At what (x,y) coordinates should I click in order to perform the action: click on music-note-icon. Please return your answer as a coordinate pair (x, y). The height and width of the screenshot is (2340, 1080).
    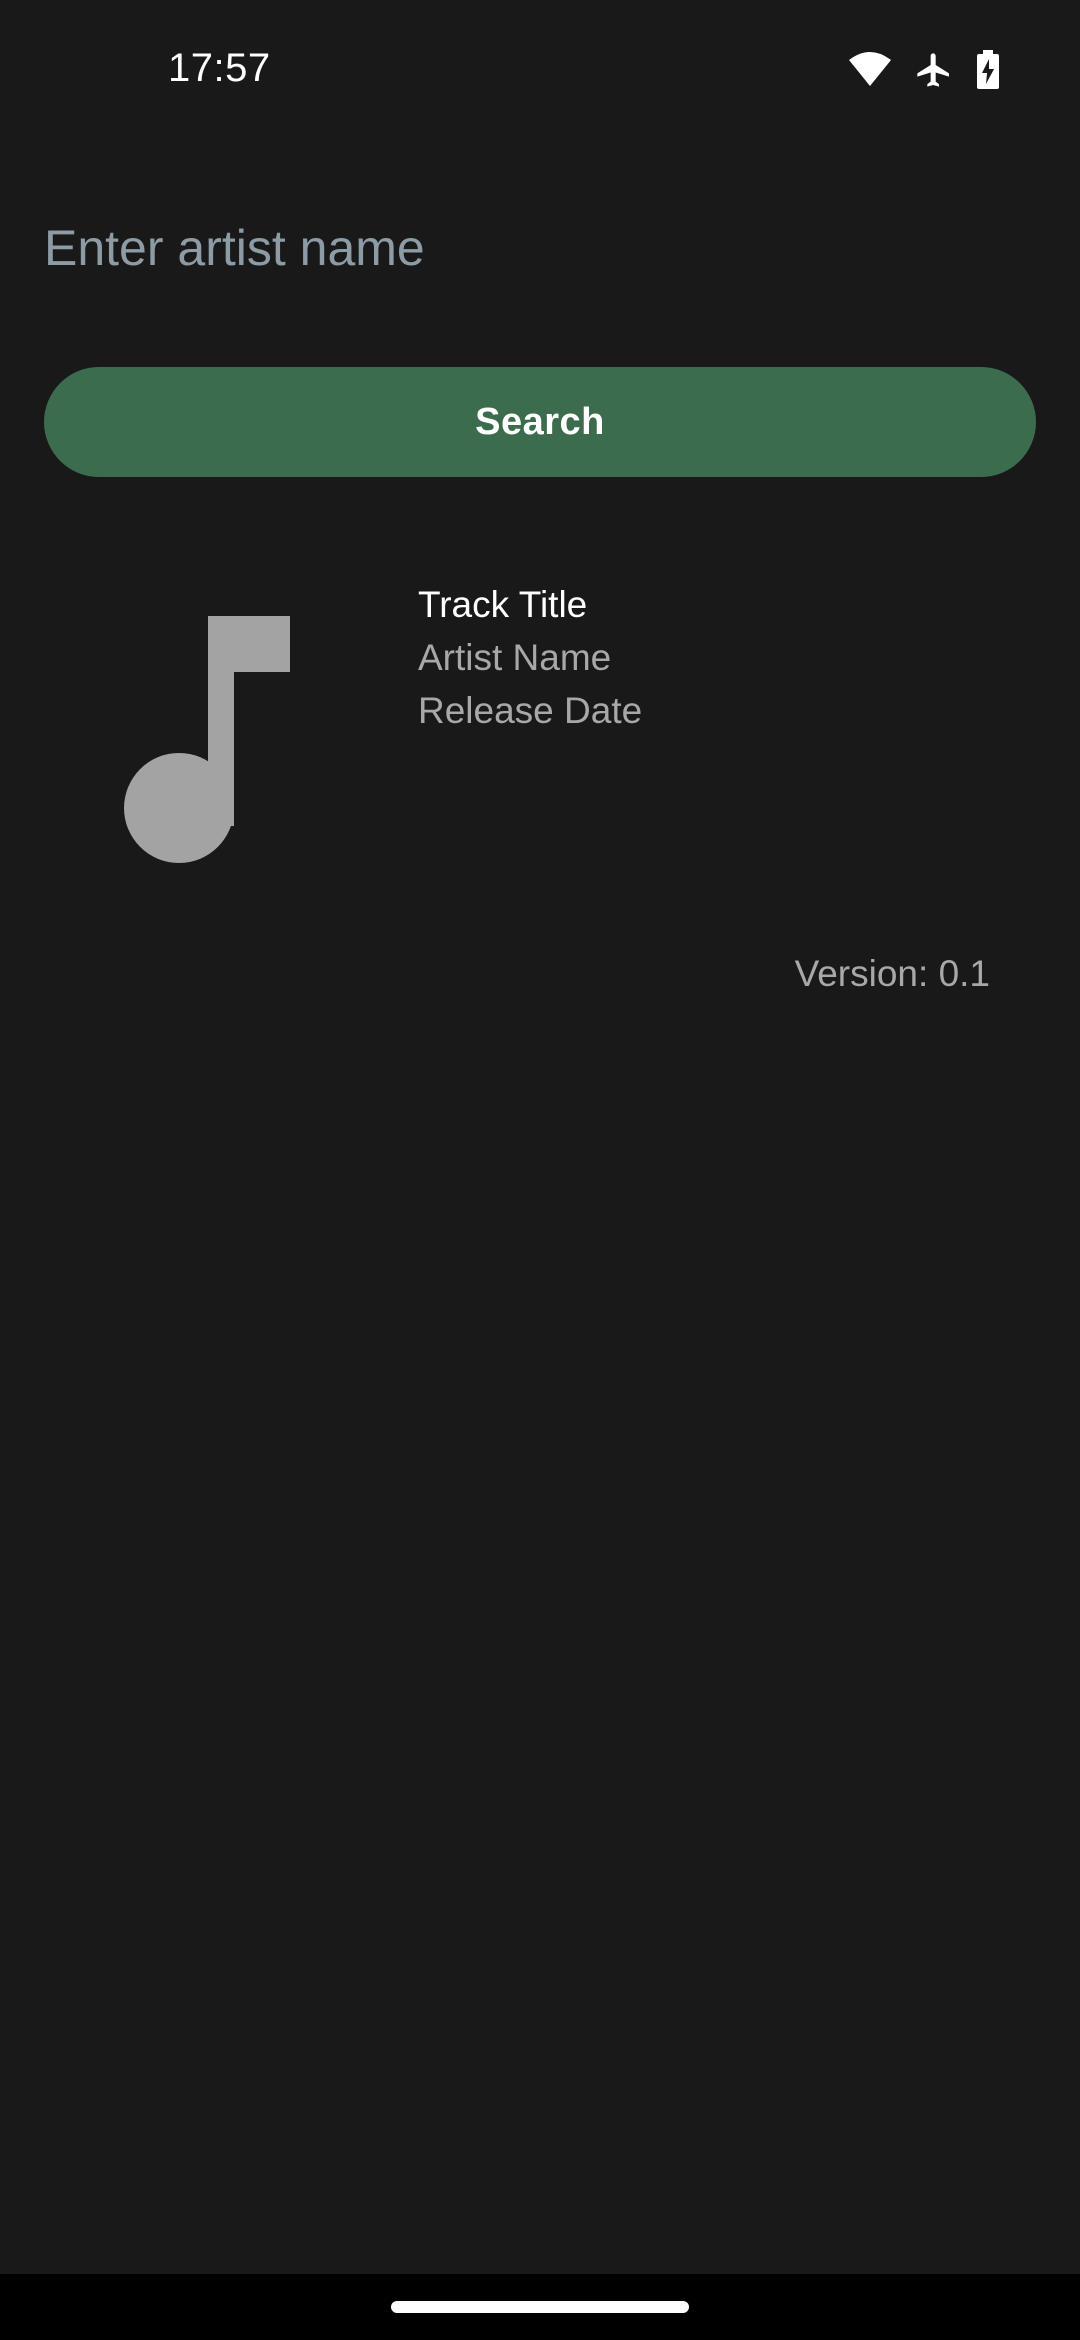
    Looking at the image, I should click on (234, 746).